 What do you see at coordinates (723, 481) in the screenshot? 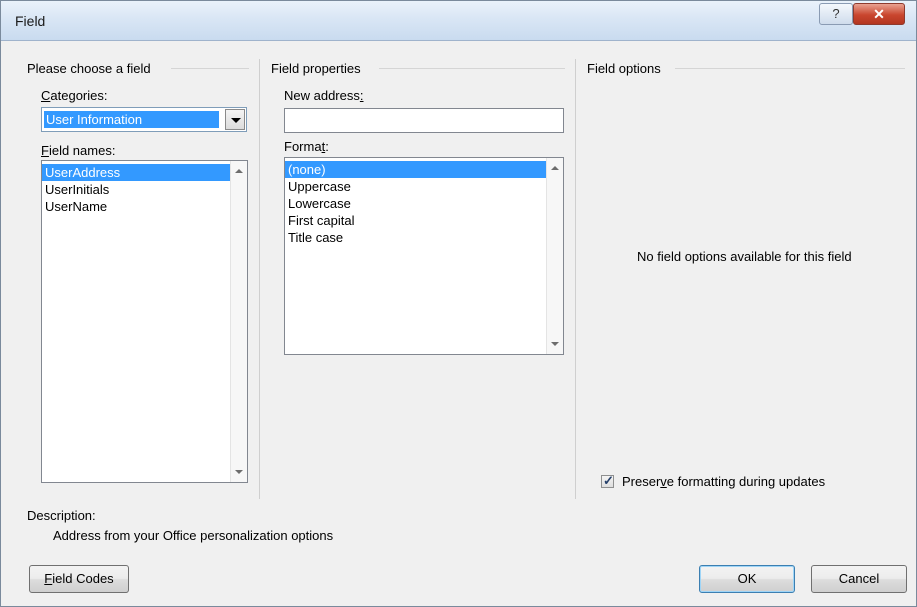
I see `preserve-formatting-label: Preserve formatting during updates` at bounding box center [723, 481].